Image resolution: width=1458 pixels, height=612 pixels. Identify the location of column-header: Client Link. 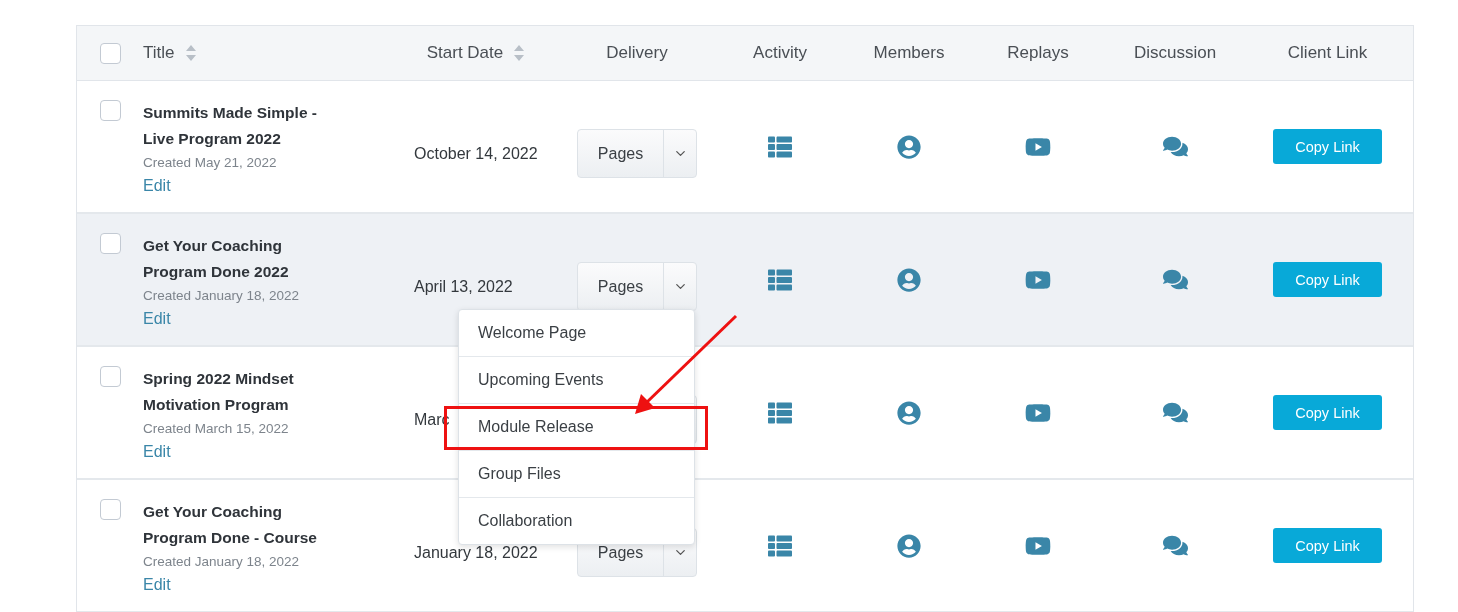
(1327, 53).